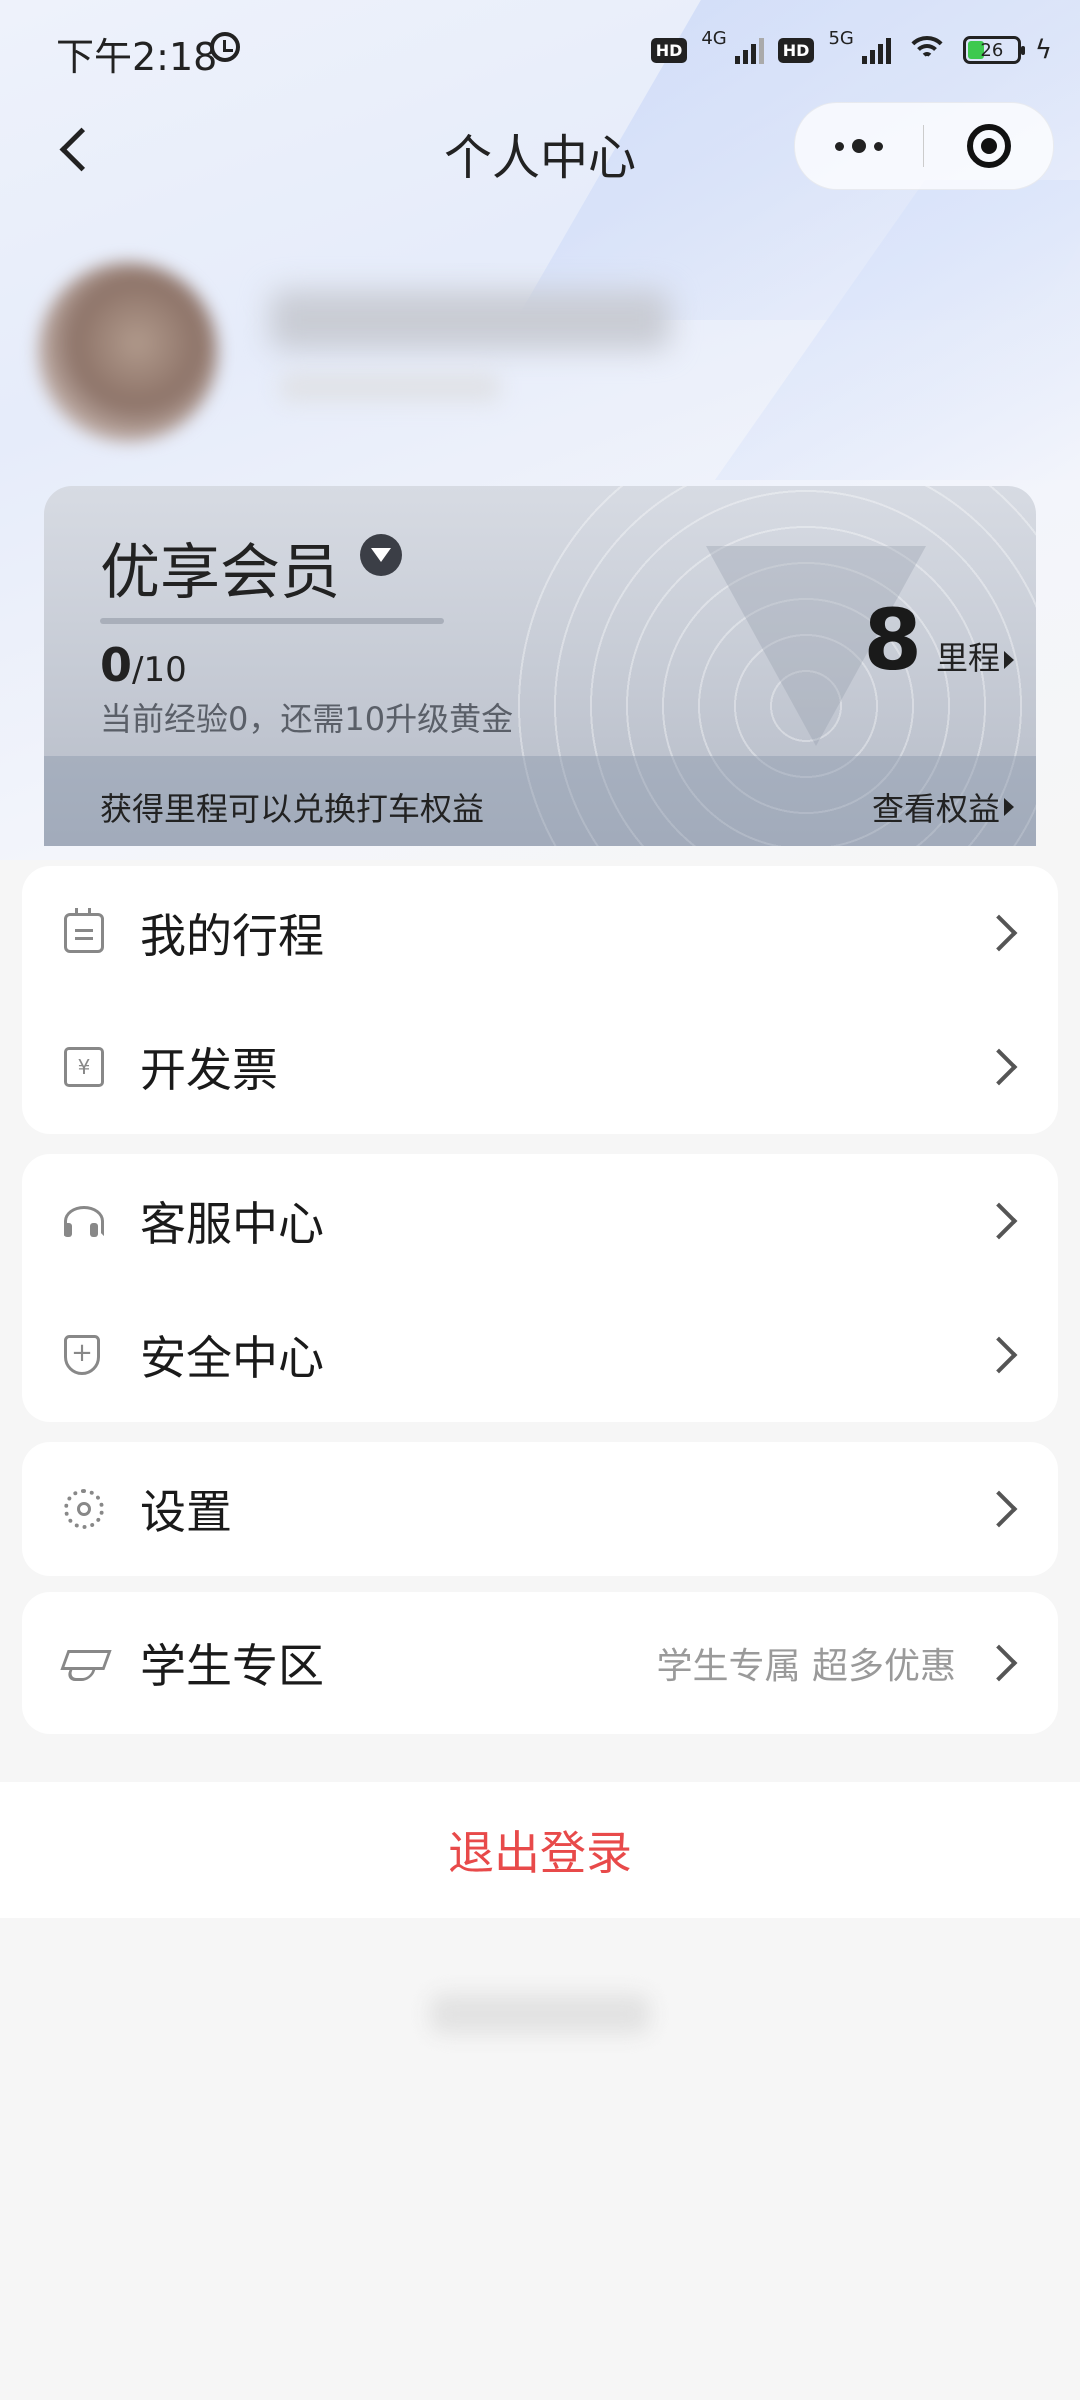 The image size is (1080, 2400). What do you see at coordinates (470, 320) in the screenshot?
I see `username-blurred` at bounding box center [470, 320].